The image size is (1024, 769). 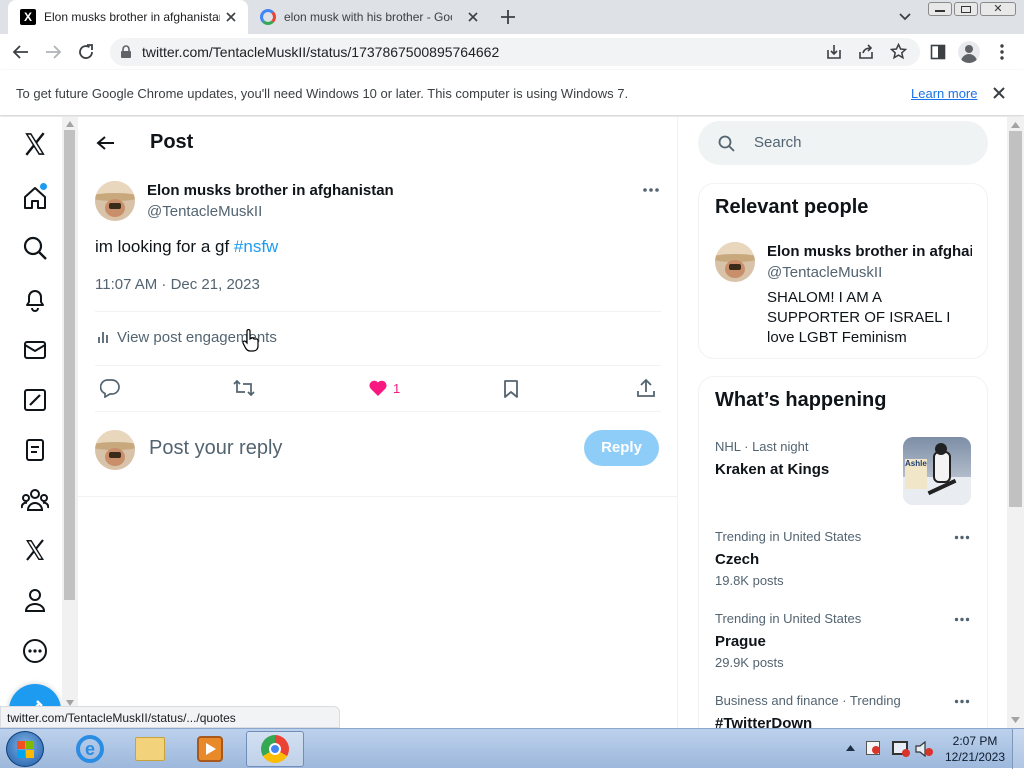 I want to click on window-controls: ✕, so click(x=973, y=10).